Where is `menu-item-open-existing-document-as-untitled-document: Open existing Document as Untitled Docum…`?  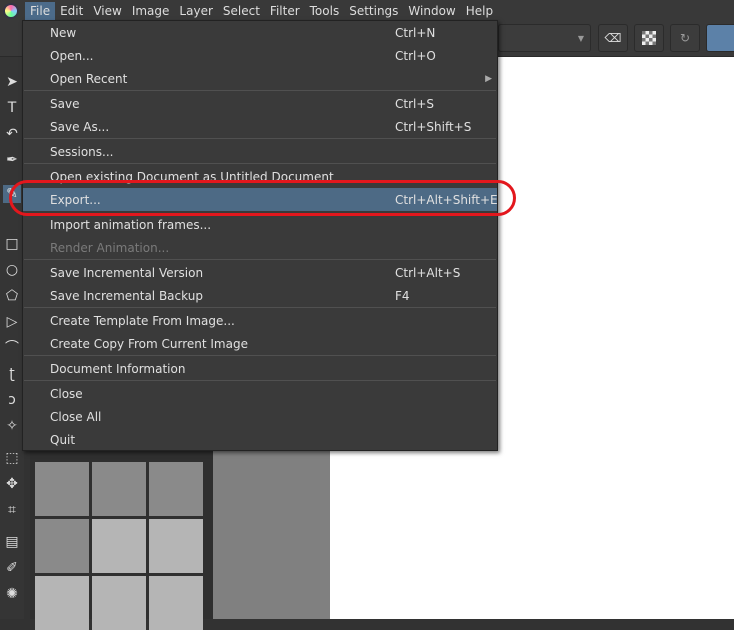
menu-item-open-existing-document-as-untitled-document: Open existing Document as Untitled Docum… is located at coordinates (260, 176).